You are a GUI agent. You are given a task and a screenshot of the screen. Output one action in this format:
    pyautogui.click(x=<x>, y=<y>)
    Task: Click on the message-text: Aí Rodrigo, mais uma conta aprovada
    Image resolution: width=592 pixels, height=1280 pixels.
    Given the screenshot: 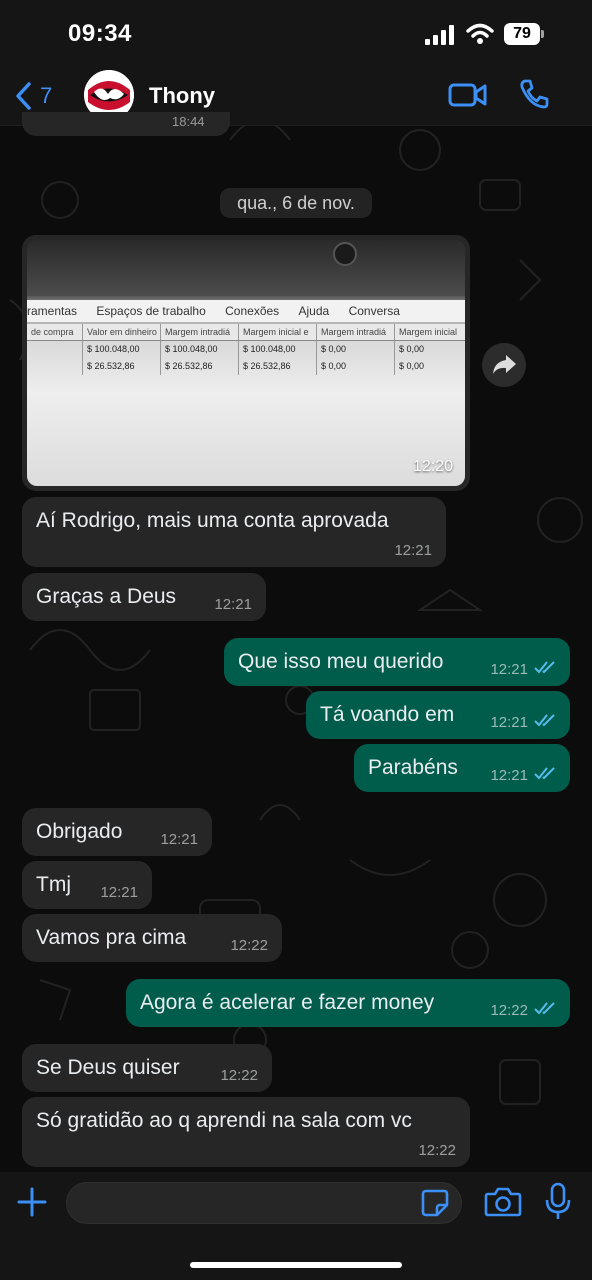 What is the action you would take?
    pyautogui.click(x=212, y=520)
    